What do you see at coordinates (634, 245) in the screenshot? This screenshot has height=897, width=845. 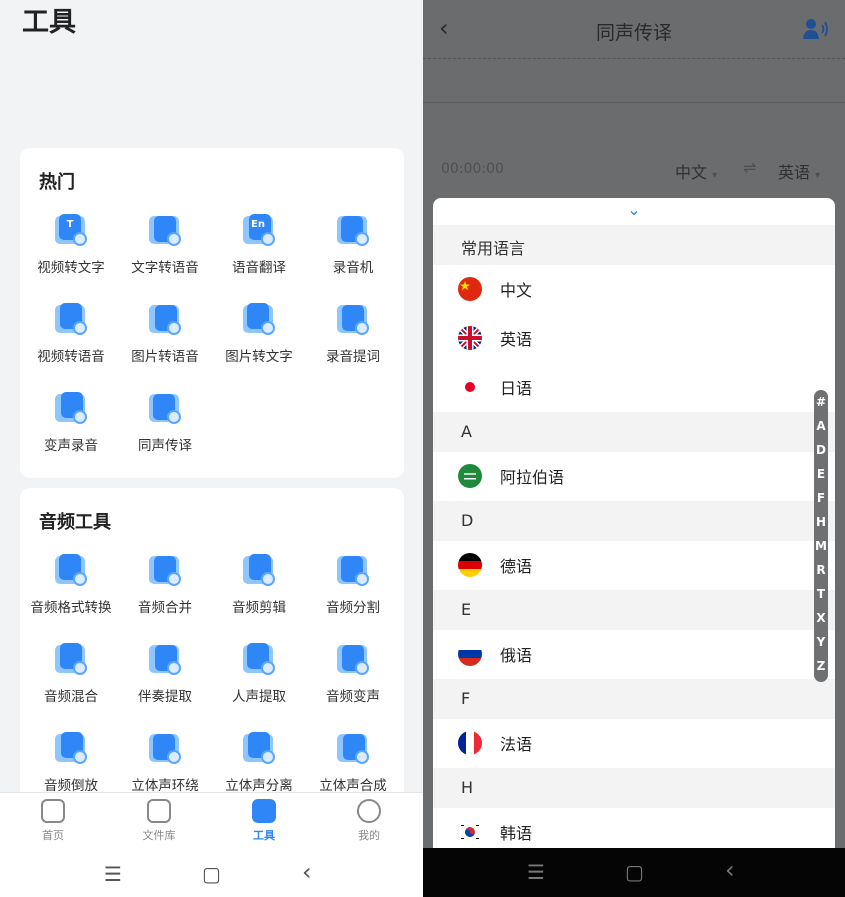 I see `section-header: 常用语言` at bounding box center [634, 245].